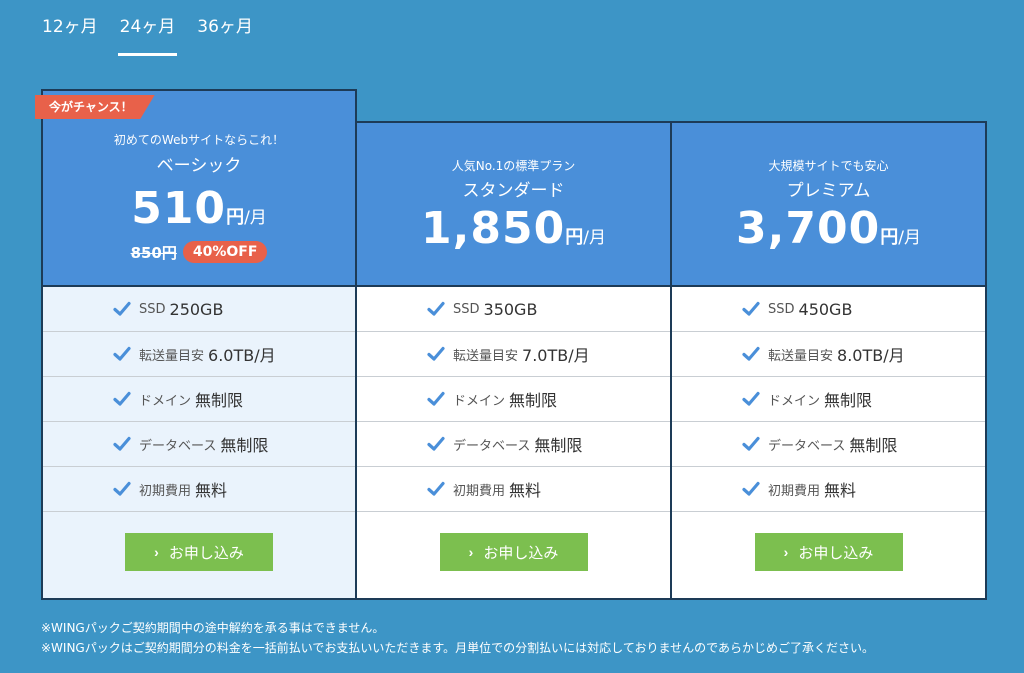 This screenshot has height=673, width=1024. Describe the element at coordinates (225, 252) in the screenshot. I see `discount-badge: 40%OFF` at that location.